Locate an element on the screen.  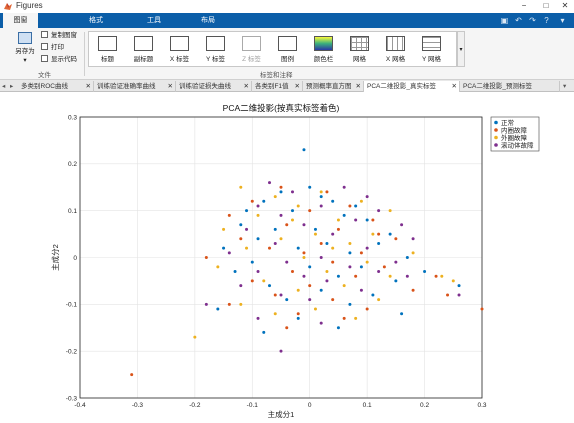
tab-probability-histogram: 预测概率直方图 ✕ is located at coordinates (333, 86).